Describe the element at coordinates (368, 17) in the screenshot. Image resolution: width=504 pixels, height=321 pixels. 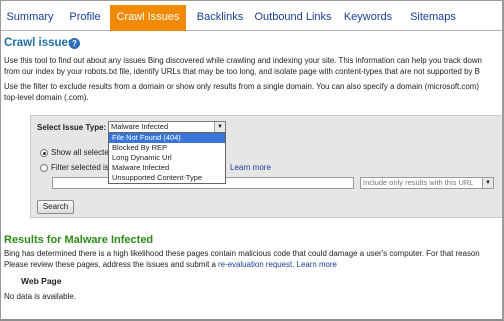
I see `tab-keywords: Keywords` at that location.